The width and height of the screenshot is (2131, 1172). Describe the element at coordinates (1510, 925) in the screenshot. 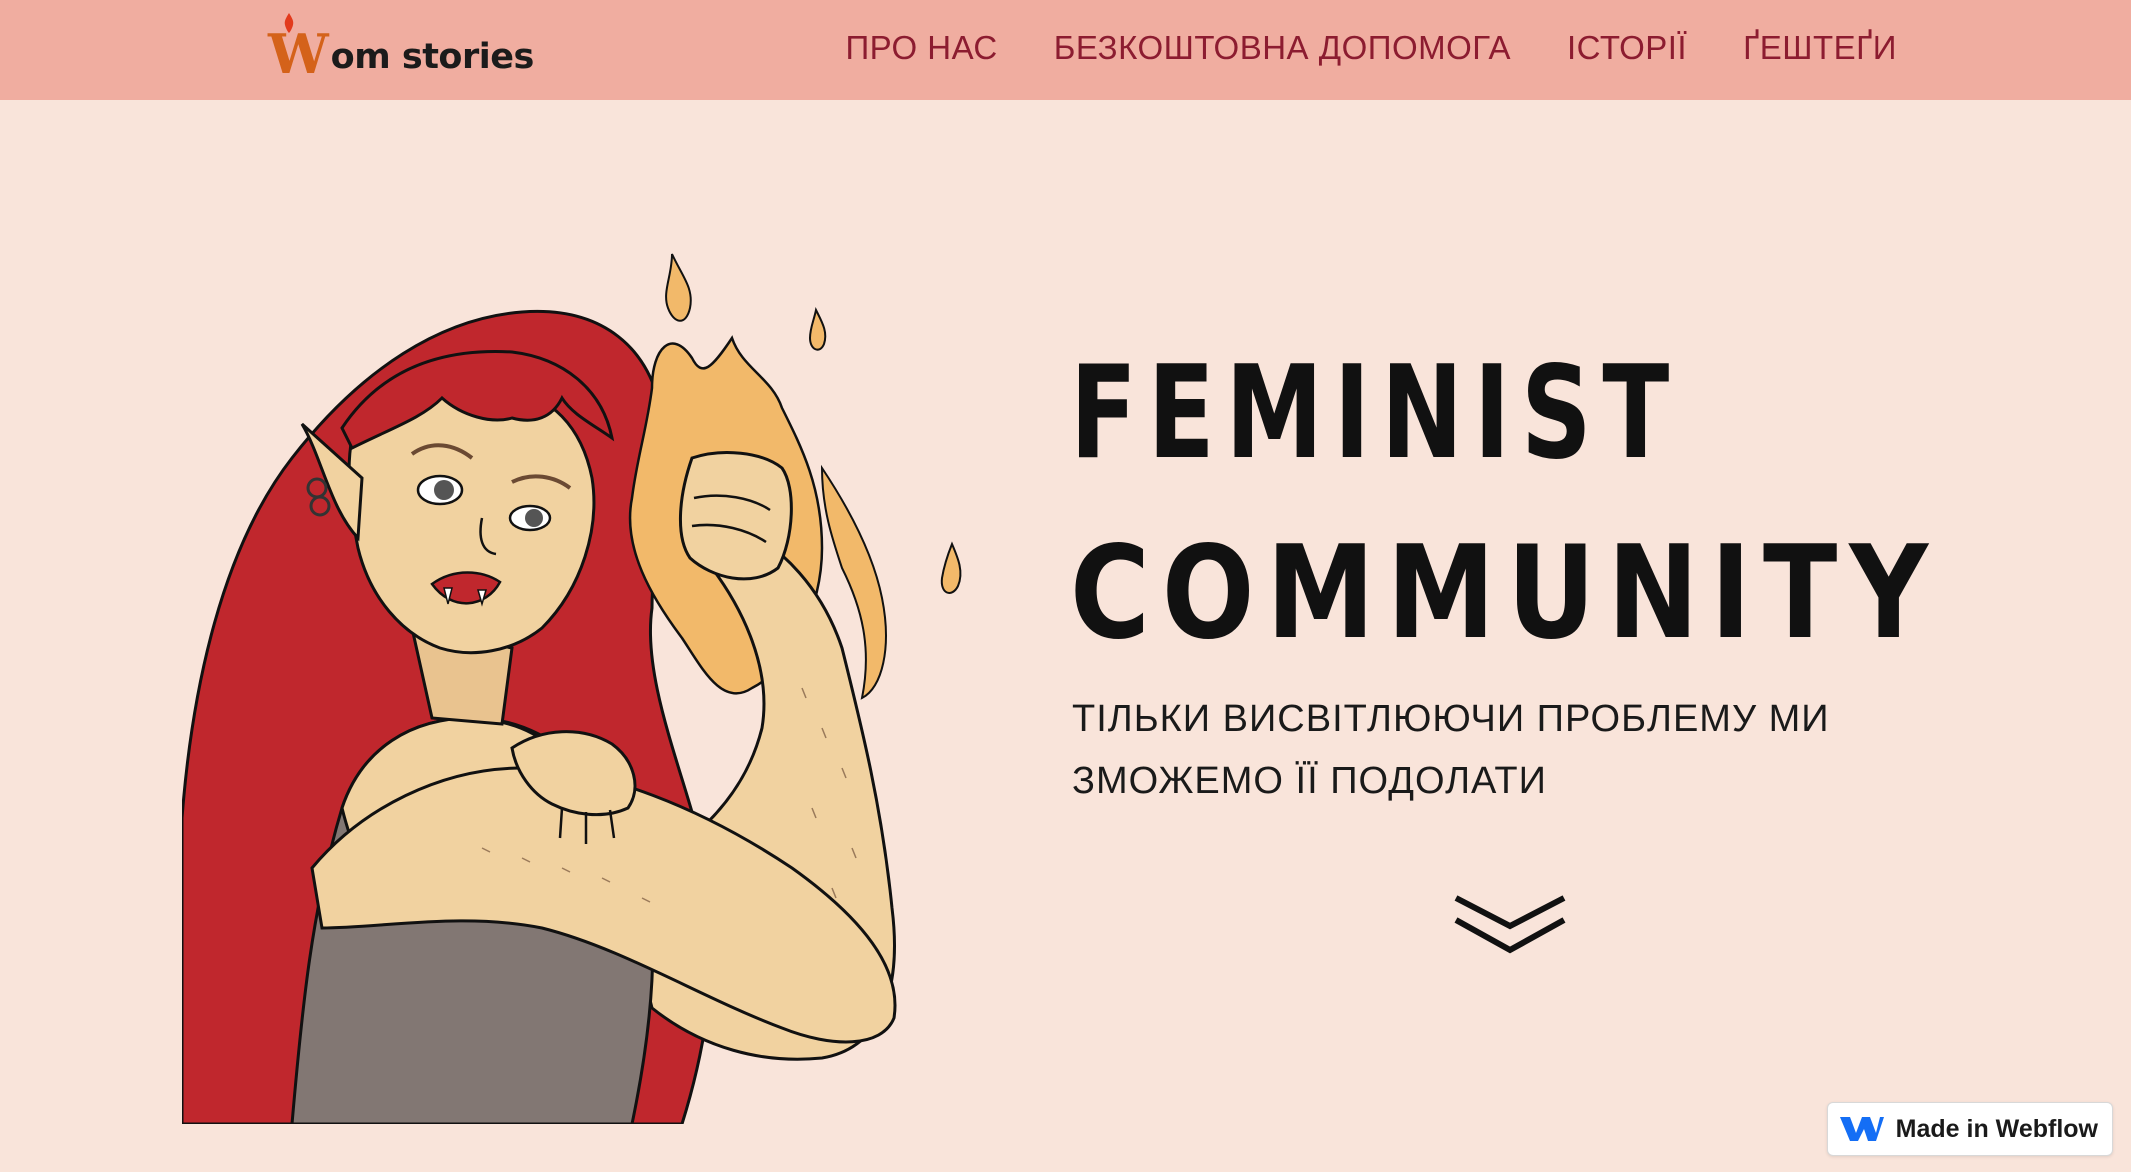

I see `chevron-double-down-icon` at that location.